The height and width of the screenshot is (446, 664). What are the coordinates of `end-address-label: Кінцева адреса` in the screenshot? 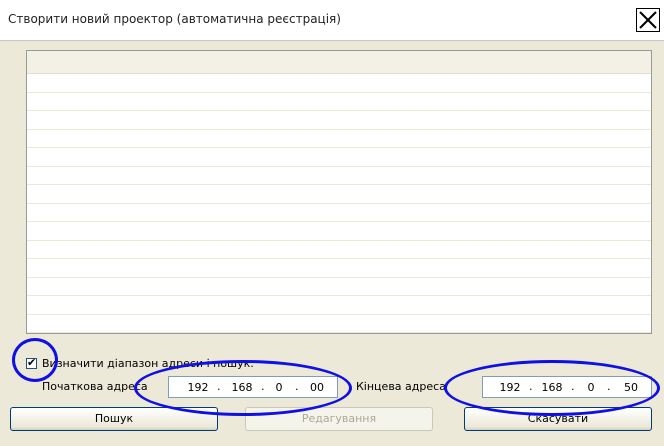 It's located at (401, 386).